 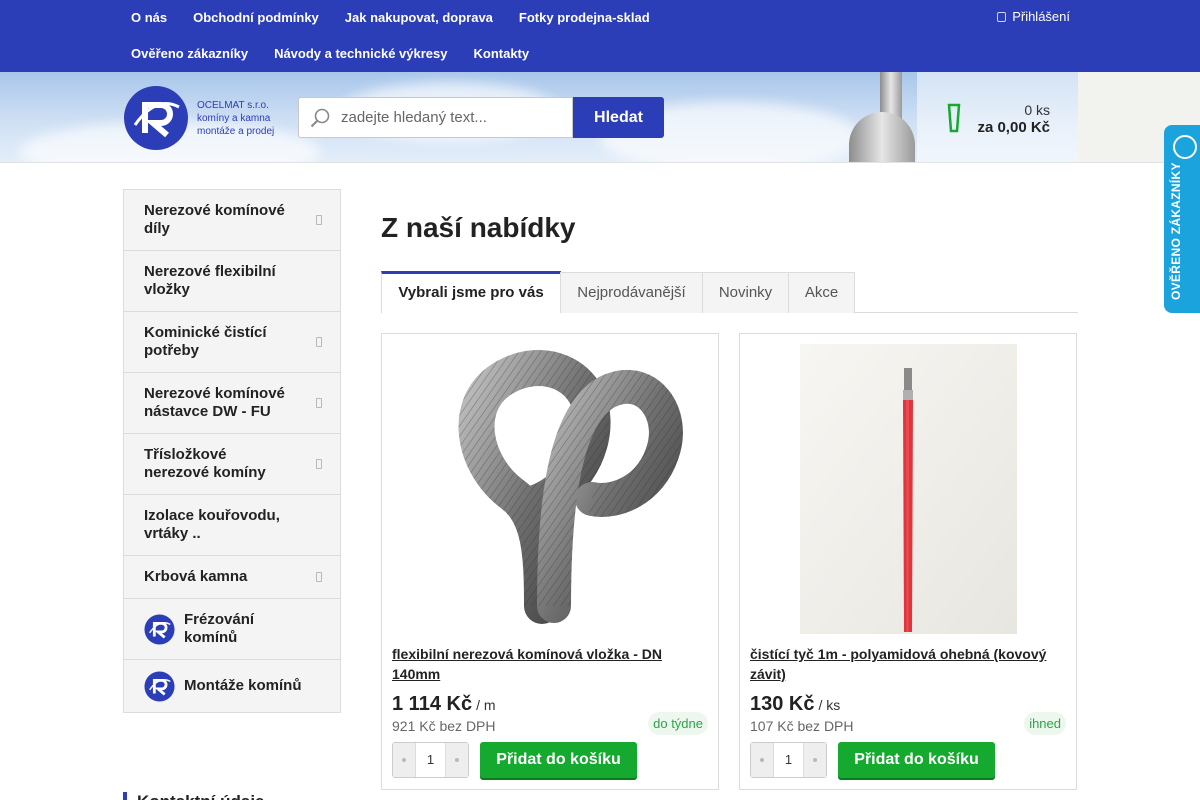 I want to click on sidebar-item-krbova-kamna: Krbová kamna, so click(x=232, y=577).